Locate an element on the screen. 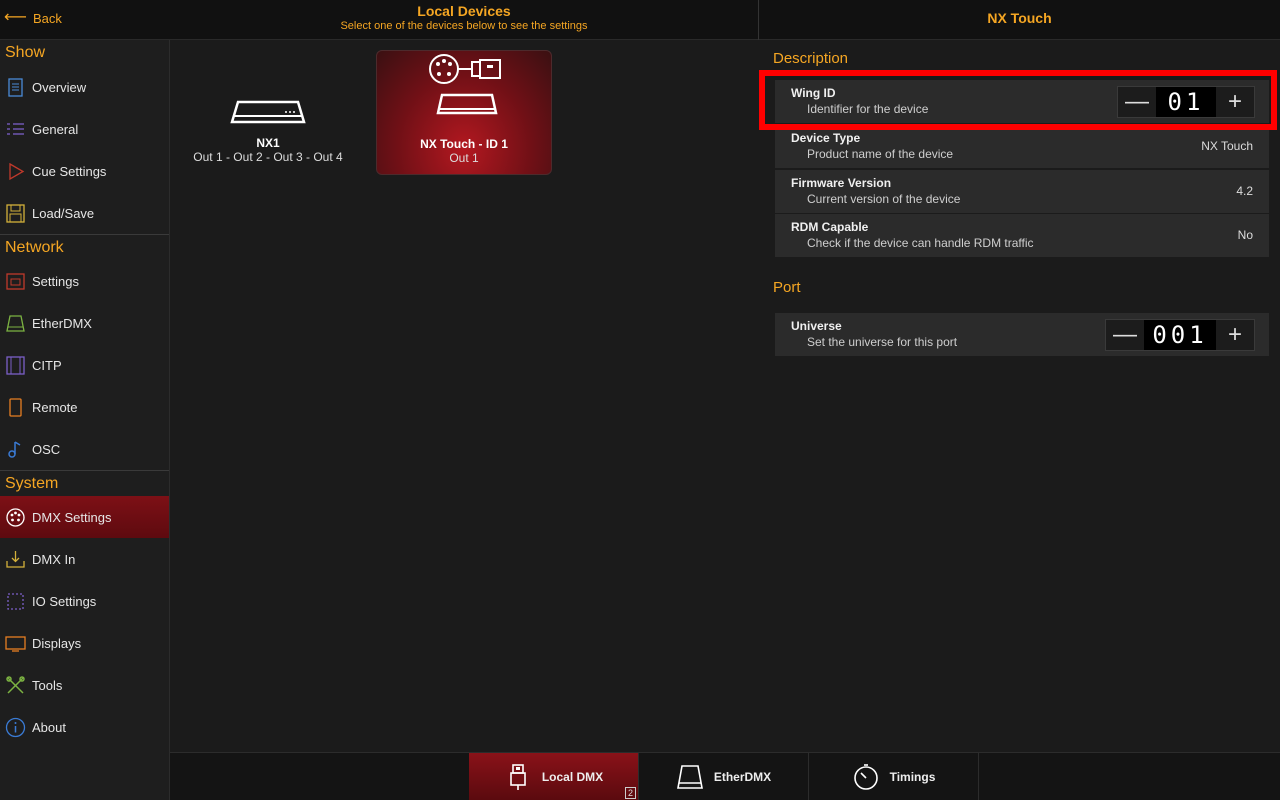 Image resolution: width=1280 pixels, height=800 pixels. sidebar-item-label: DMX In is located at coordinates (54, 559).